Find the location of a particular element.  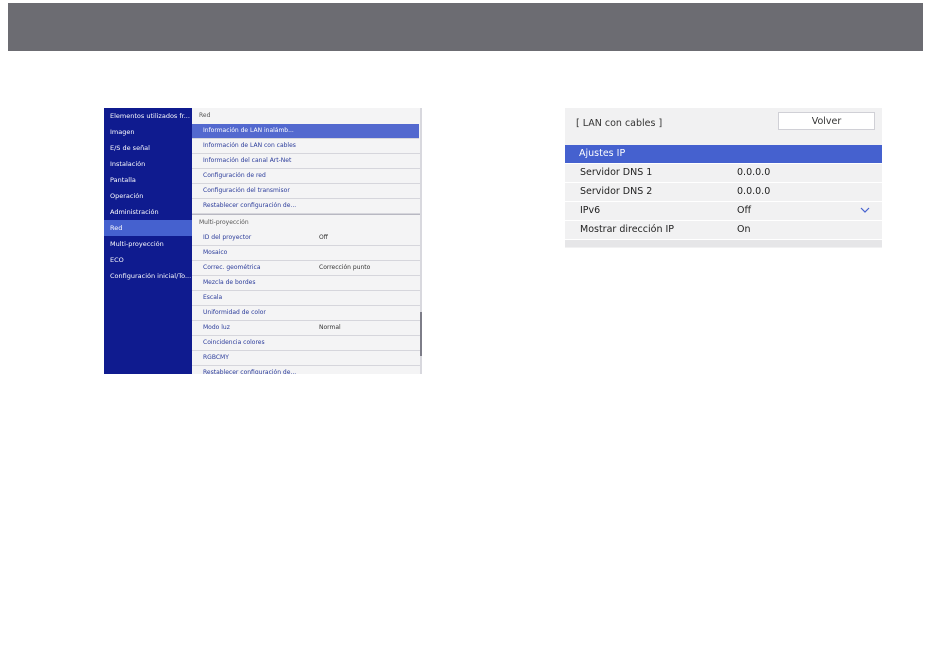

section-header-network: Red is located at coordinates (307, 116).